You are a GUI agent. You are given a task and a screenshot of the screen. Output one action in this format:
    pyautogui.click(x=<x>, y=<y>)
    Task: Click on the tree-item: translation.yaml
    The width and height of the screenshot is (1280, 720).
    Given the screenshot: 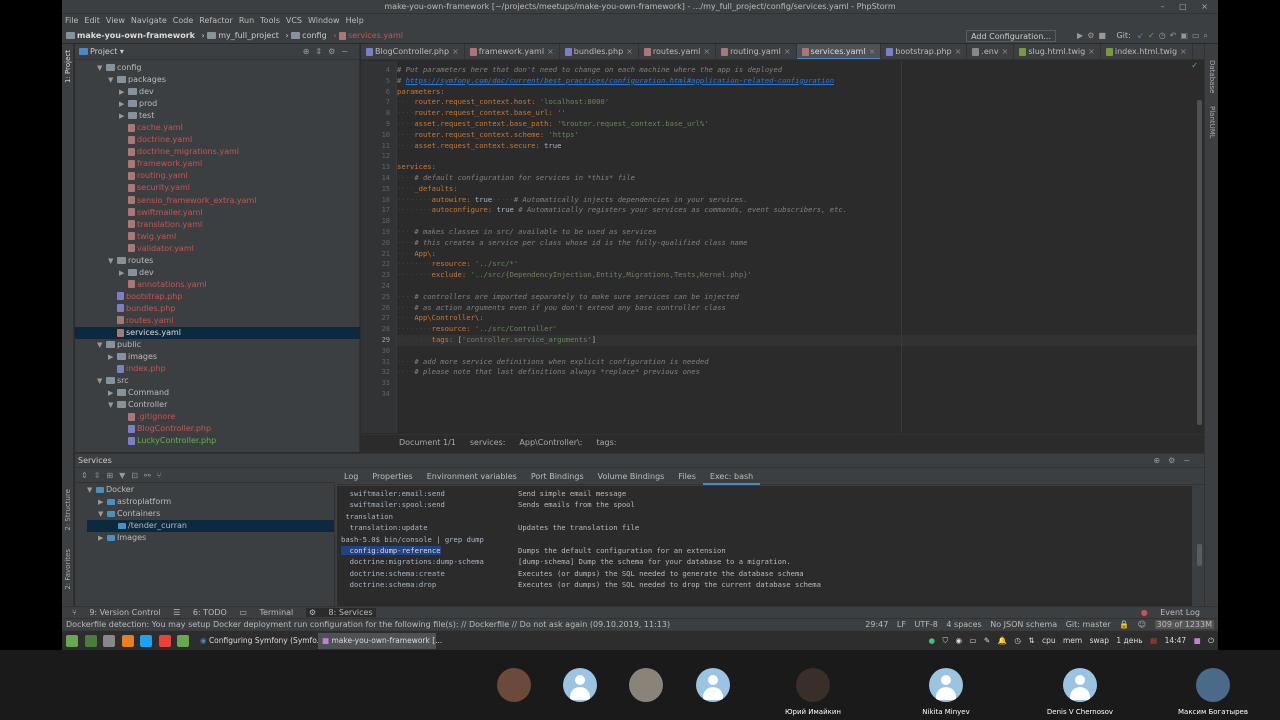 What is the action you would take?
    pyautogui.click(x=217, y=225)
    